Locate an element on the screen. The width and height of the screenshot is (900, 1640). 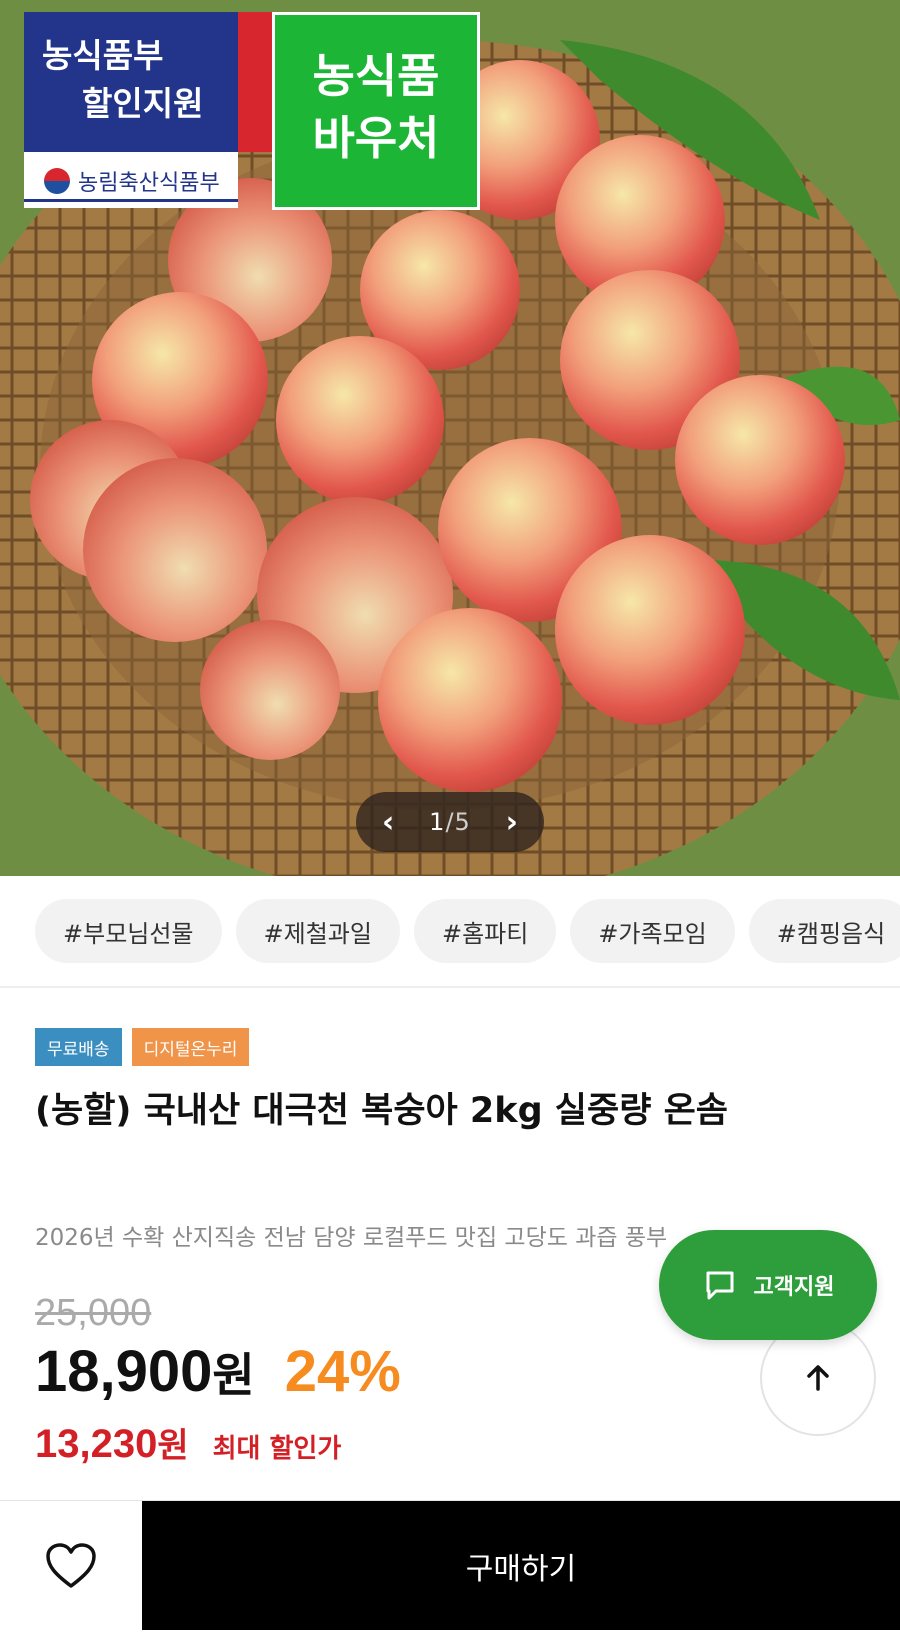
hashtag-chip: #홈파티 is located at coordinates (485, 931).